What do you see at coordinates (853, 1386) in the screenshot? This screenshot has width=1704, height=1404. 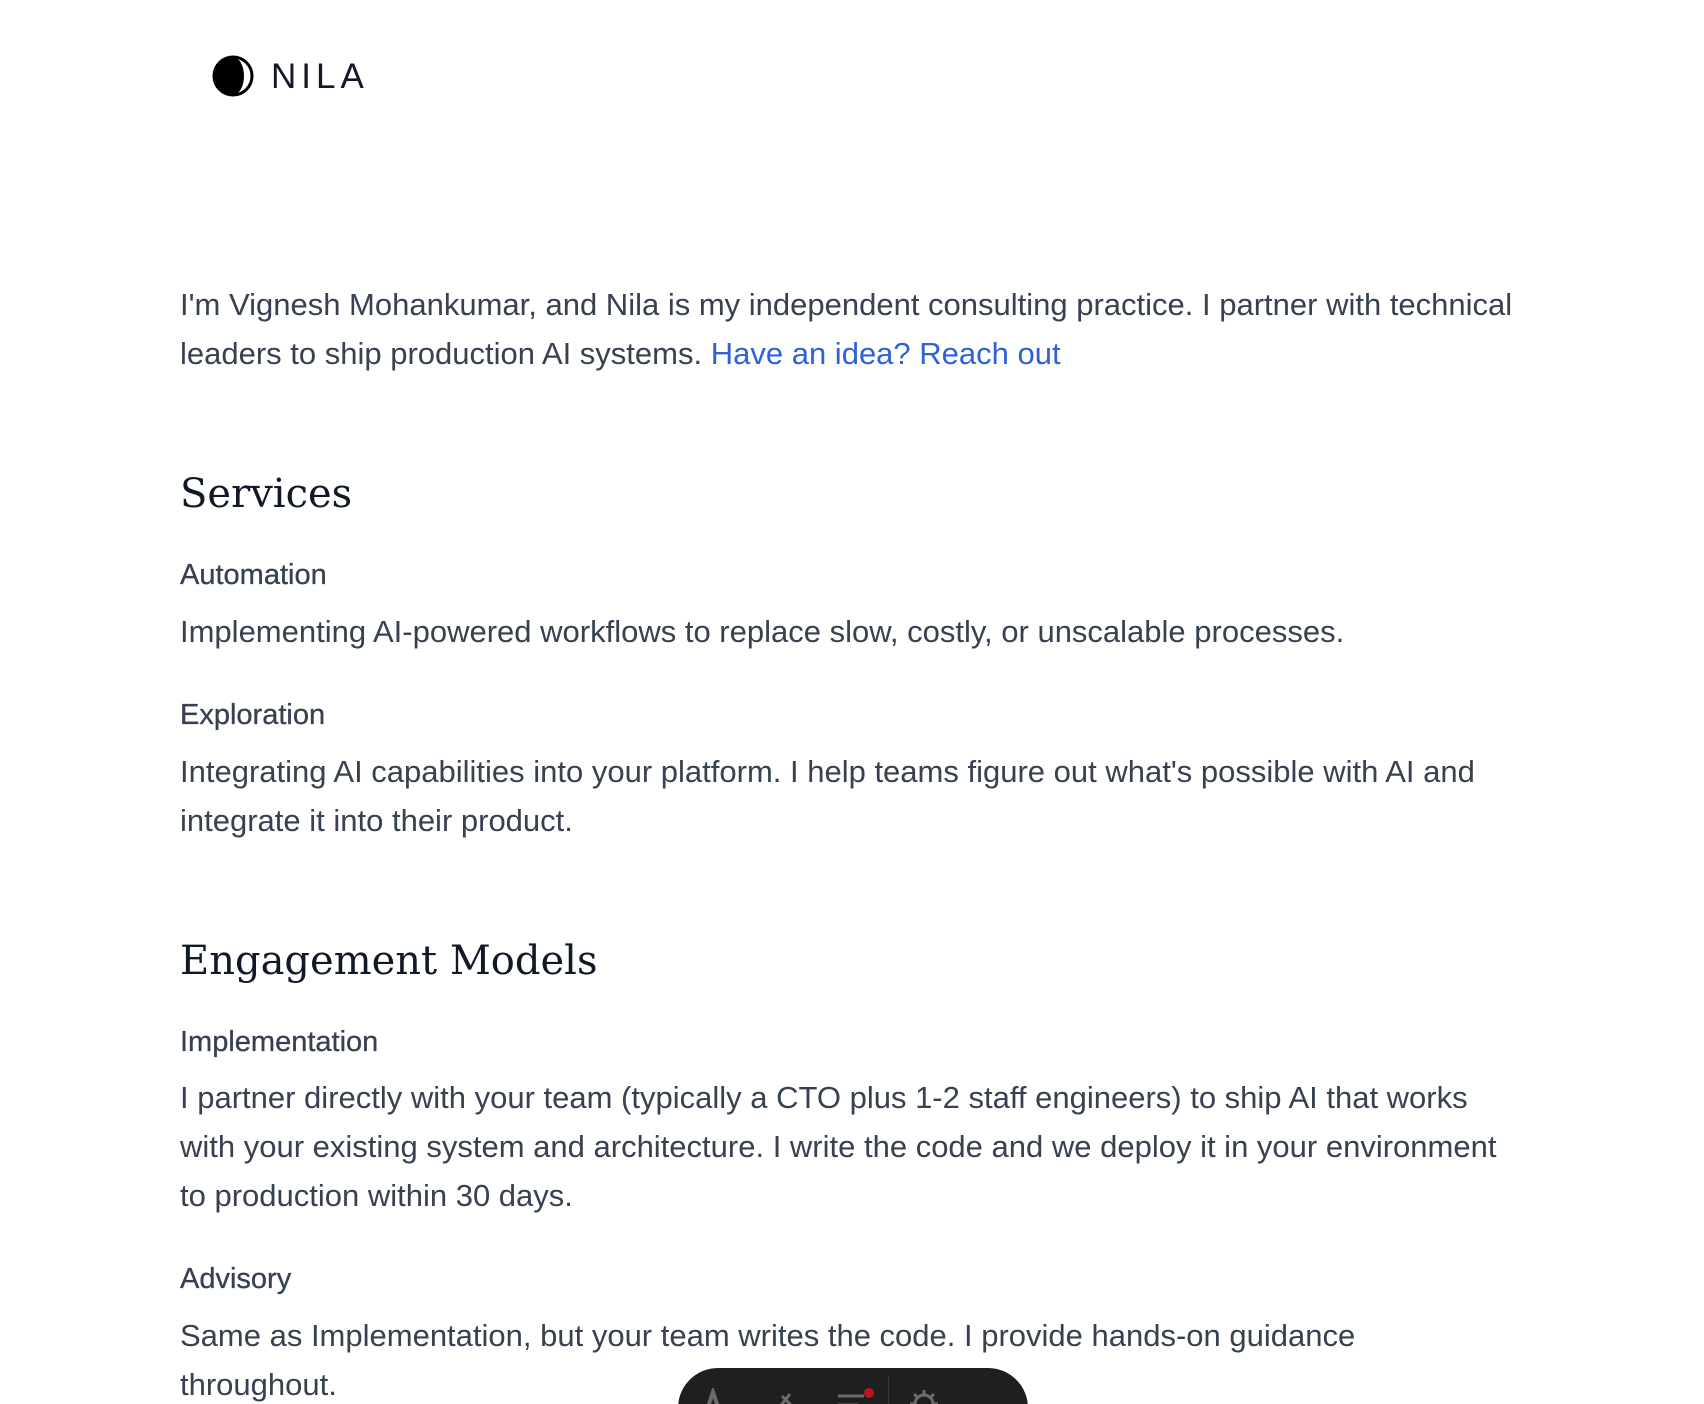 I see `floating-toolbar` at bounding box center [853, 1386].